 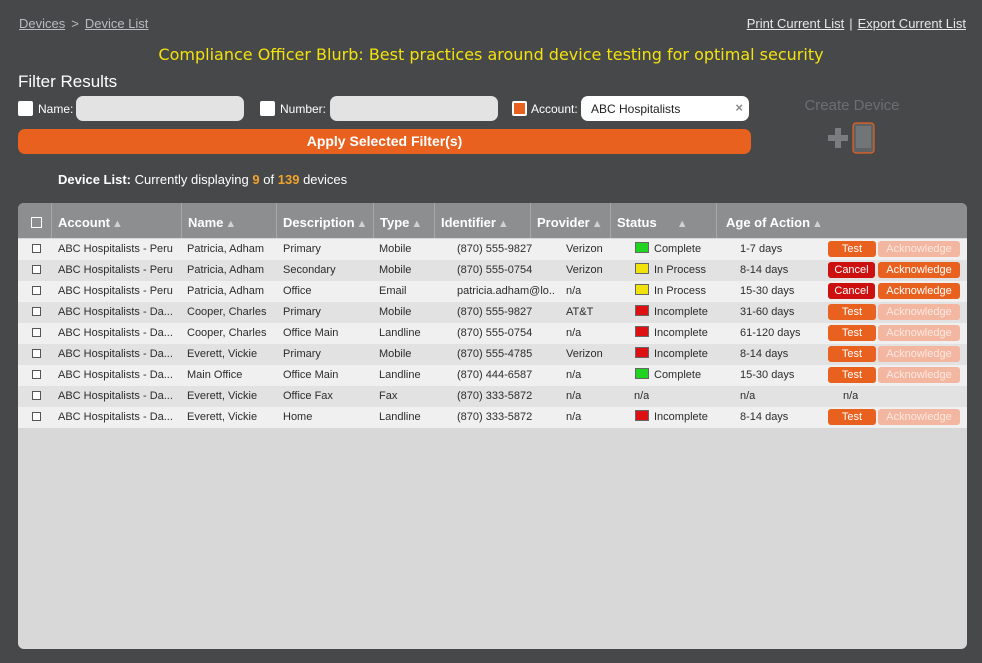 What do you see at coordinates (519, 108) in the screenshot?
I see `account-filter-checkbox` at bounding box center [519, 108].